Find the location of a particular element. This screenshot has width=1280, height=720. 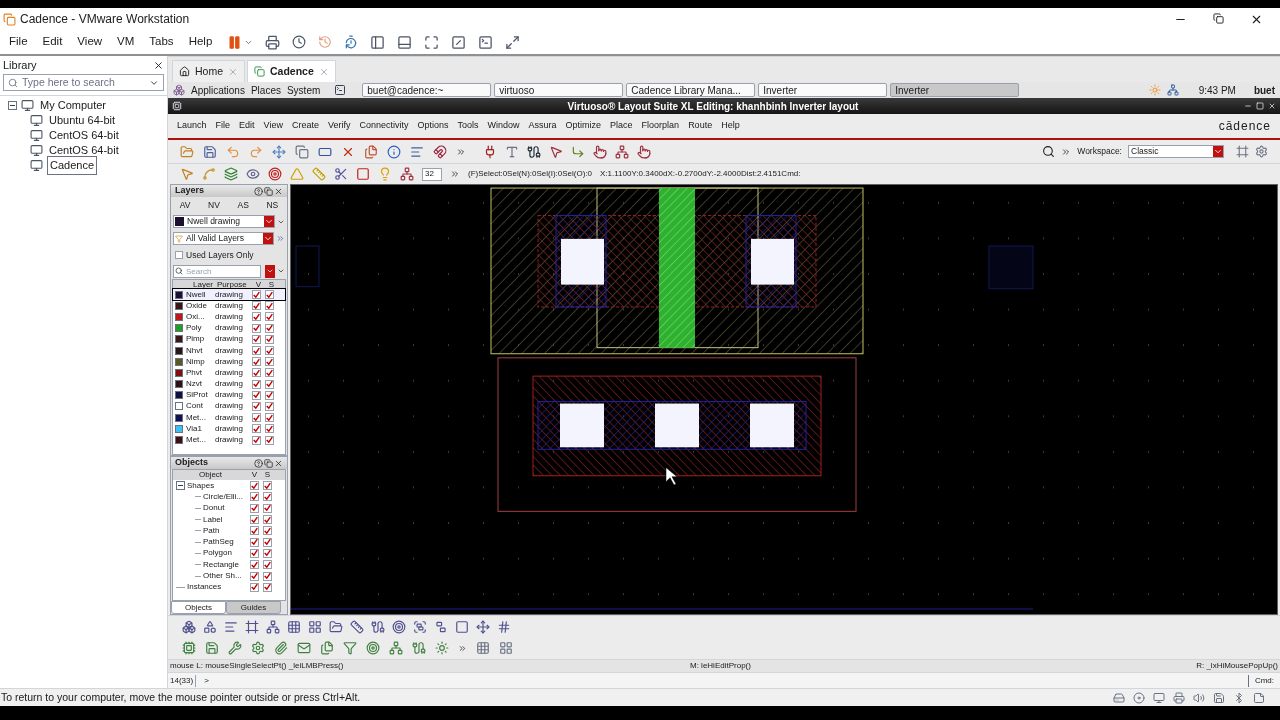

menu-item: Place is located at coordinates (621, 126).